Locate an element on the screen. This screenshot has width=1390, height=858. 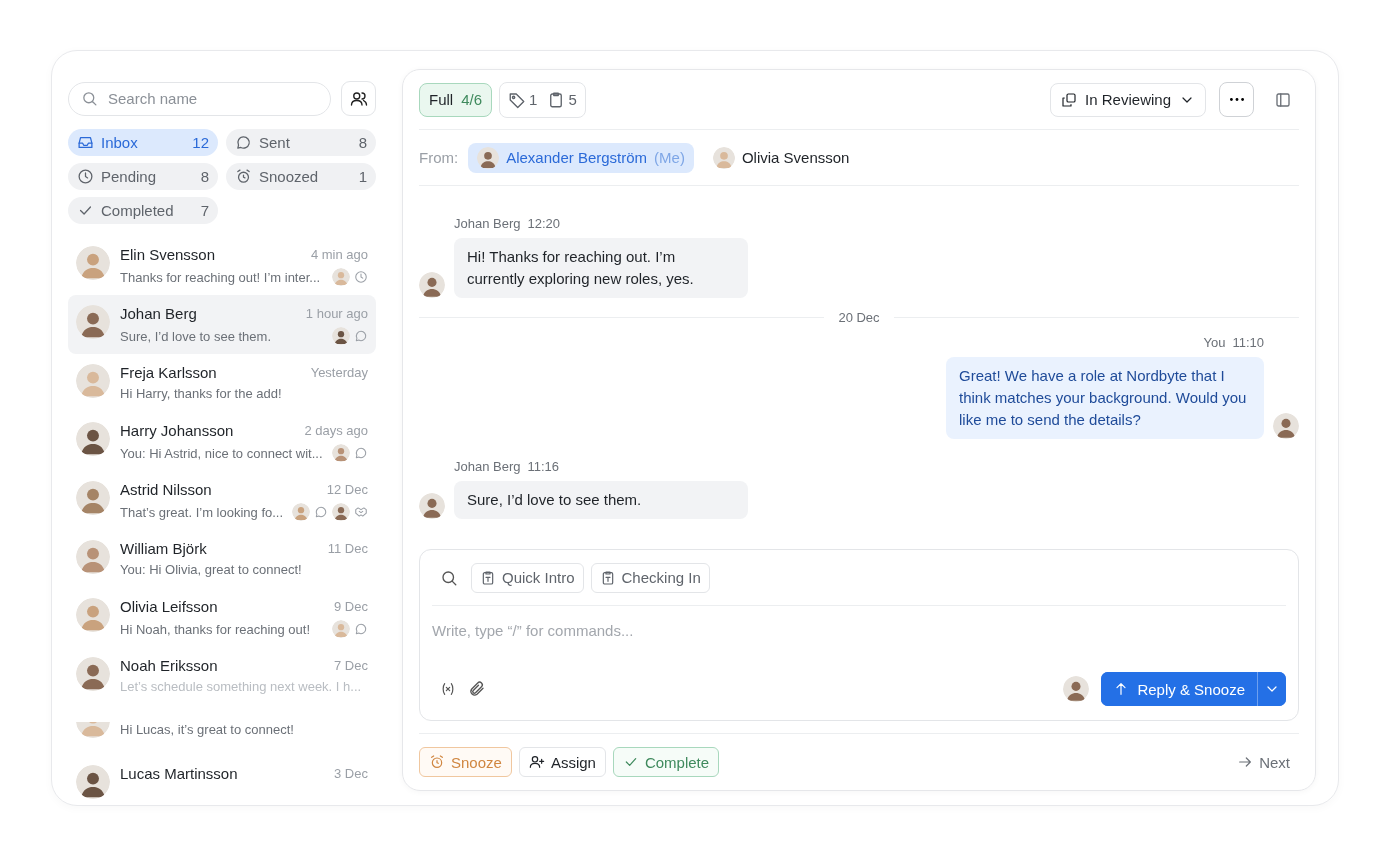
timestamp: 1 hour ago is located at coordinates (336, 313).